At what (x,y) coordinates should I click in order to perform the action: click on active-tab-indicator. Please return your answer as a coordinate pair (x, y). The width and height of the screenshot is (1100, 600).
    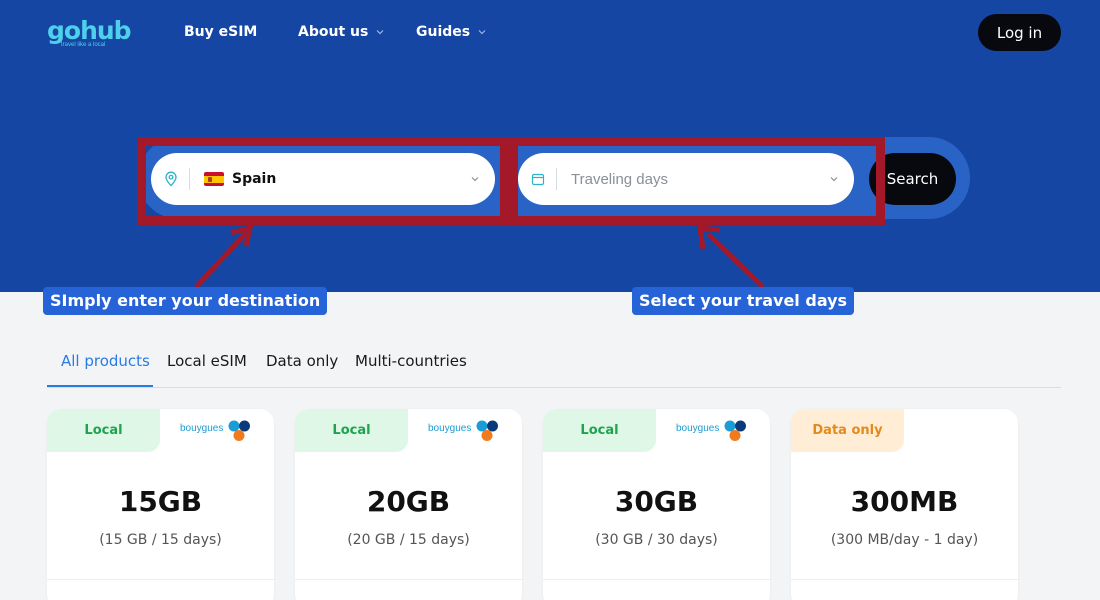
    Looking at the image, I should click on (100, 386).